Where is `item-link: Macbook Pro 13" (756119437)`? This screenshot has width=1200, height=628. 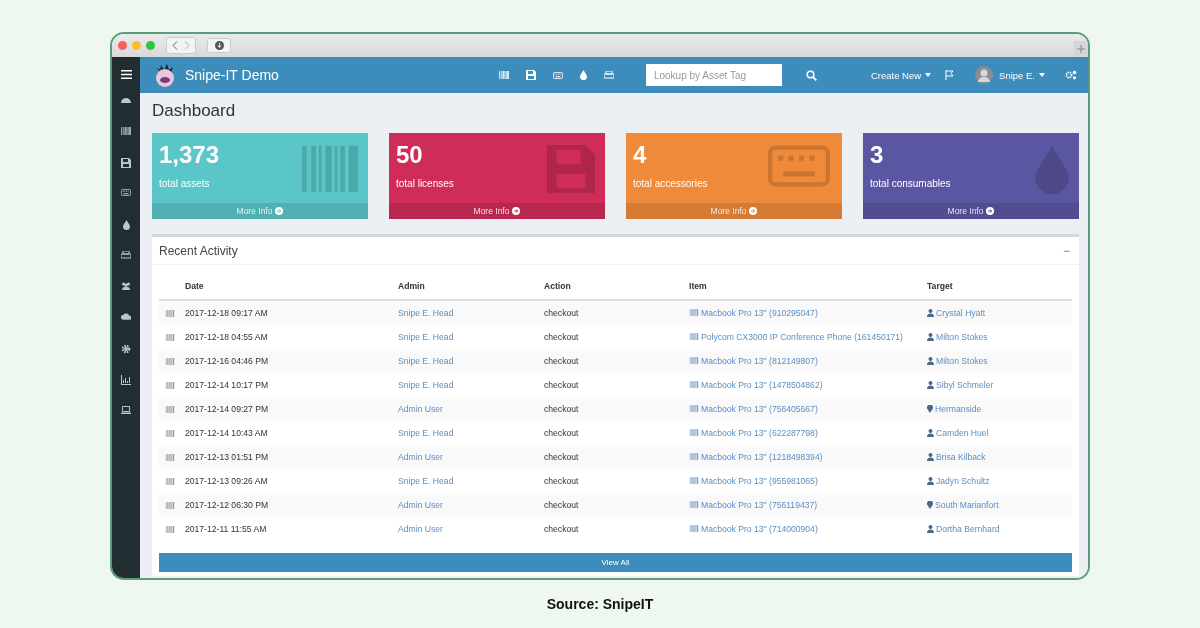
item-link: Macbook Pro 13" (756119437) is located at coordinates (759, 504).